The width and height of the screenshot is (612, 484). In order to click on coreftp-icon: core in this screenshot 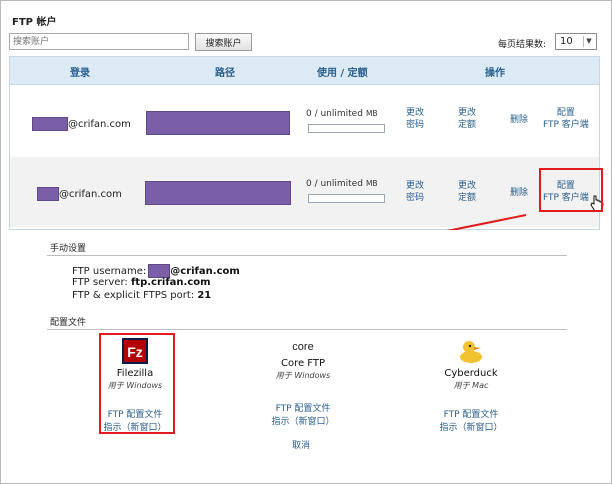, I will do `click(302, 347)`.